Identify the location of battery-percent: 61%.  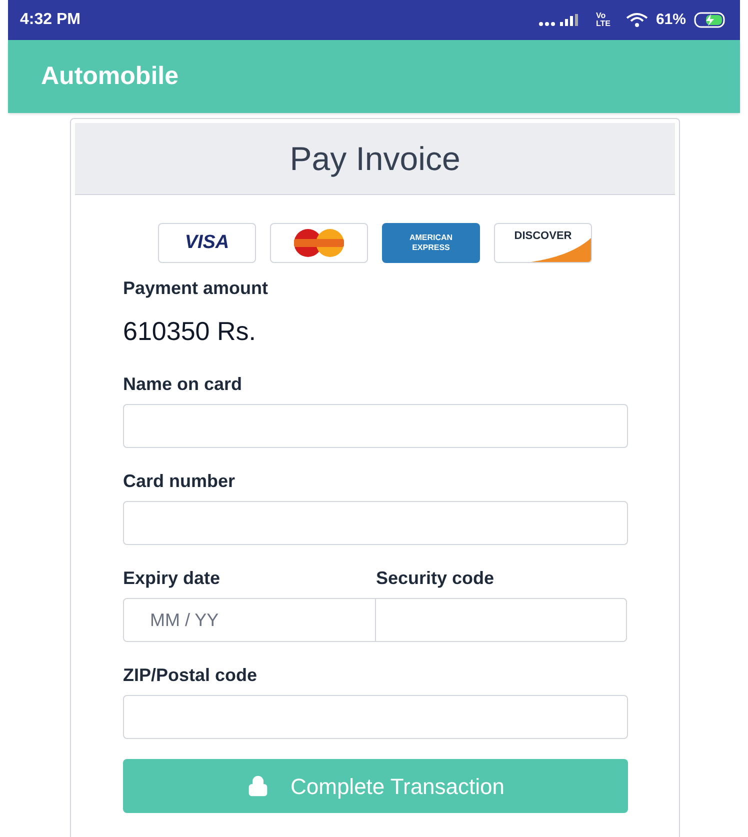
(671, 20).